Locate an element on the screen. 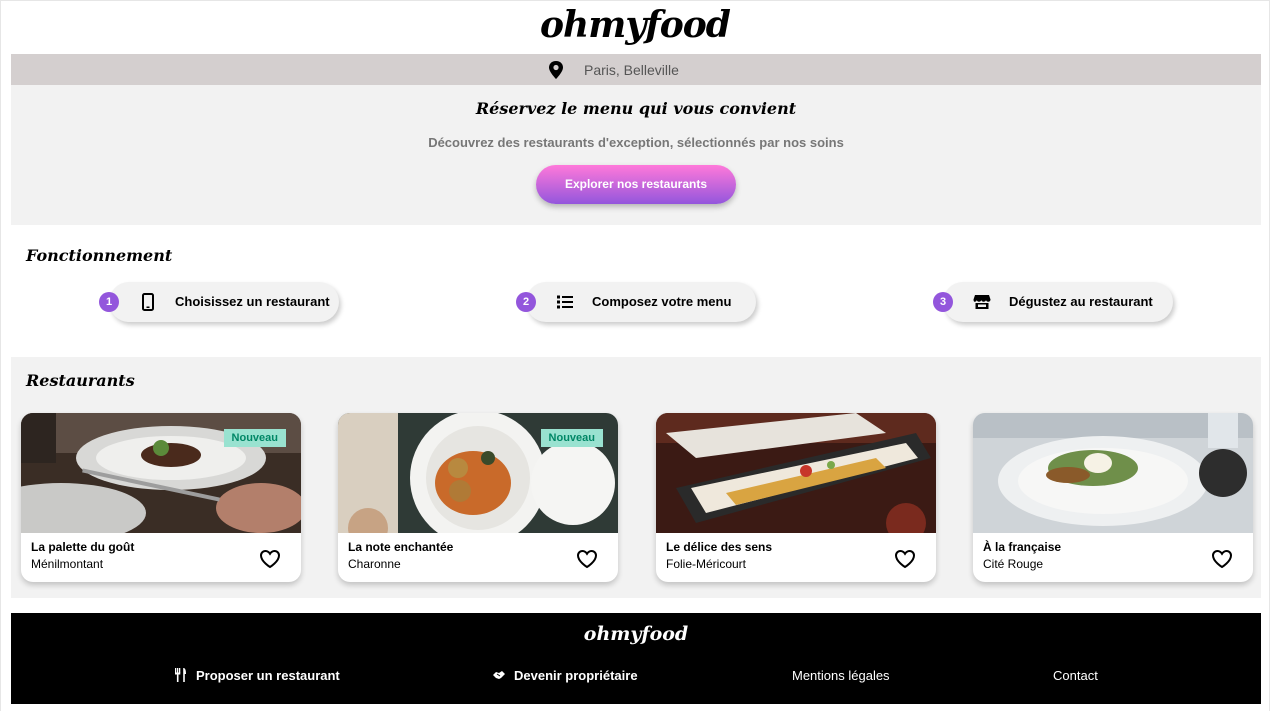 This screenshot has height=711, width=1270. step-taste-restaurant: 3 Dégustez au restaurant is located at coordinates (1055, 302).